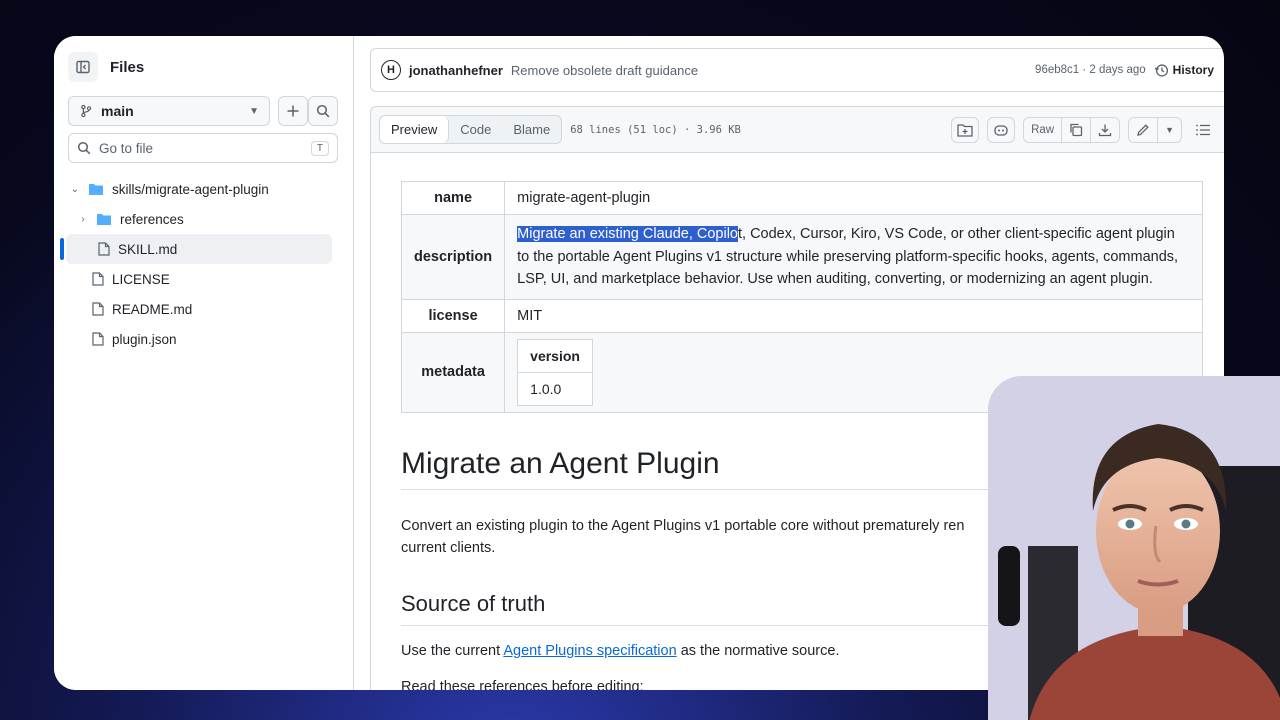 The width and height of the screenshot is (1280, 720). I want to click on sidebar-toggle-icon, so click(83, 67).